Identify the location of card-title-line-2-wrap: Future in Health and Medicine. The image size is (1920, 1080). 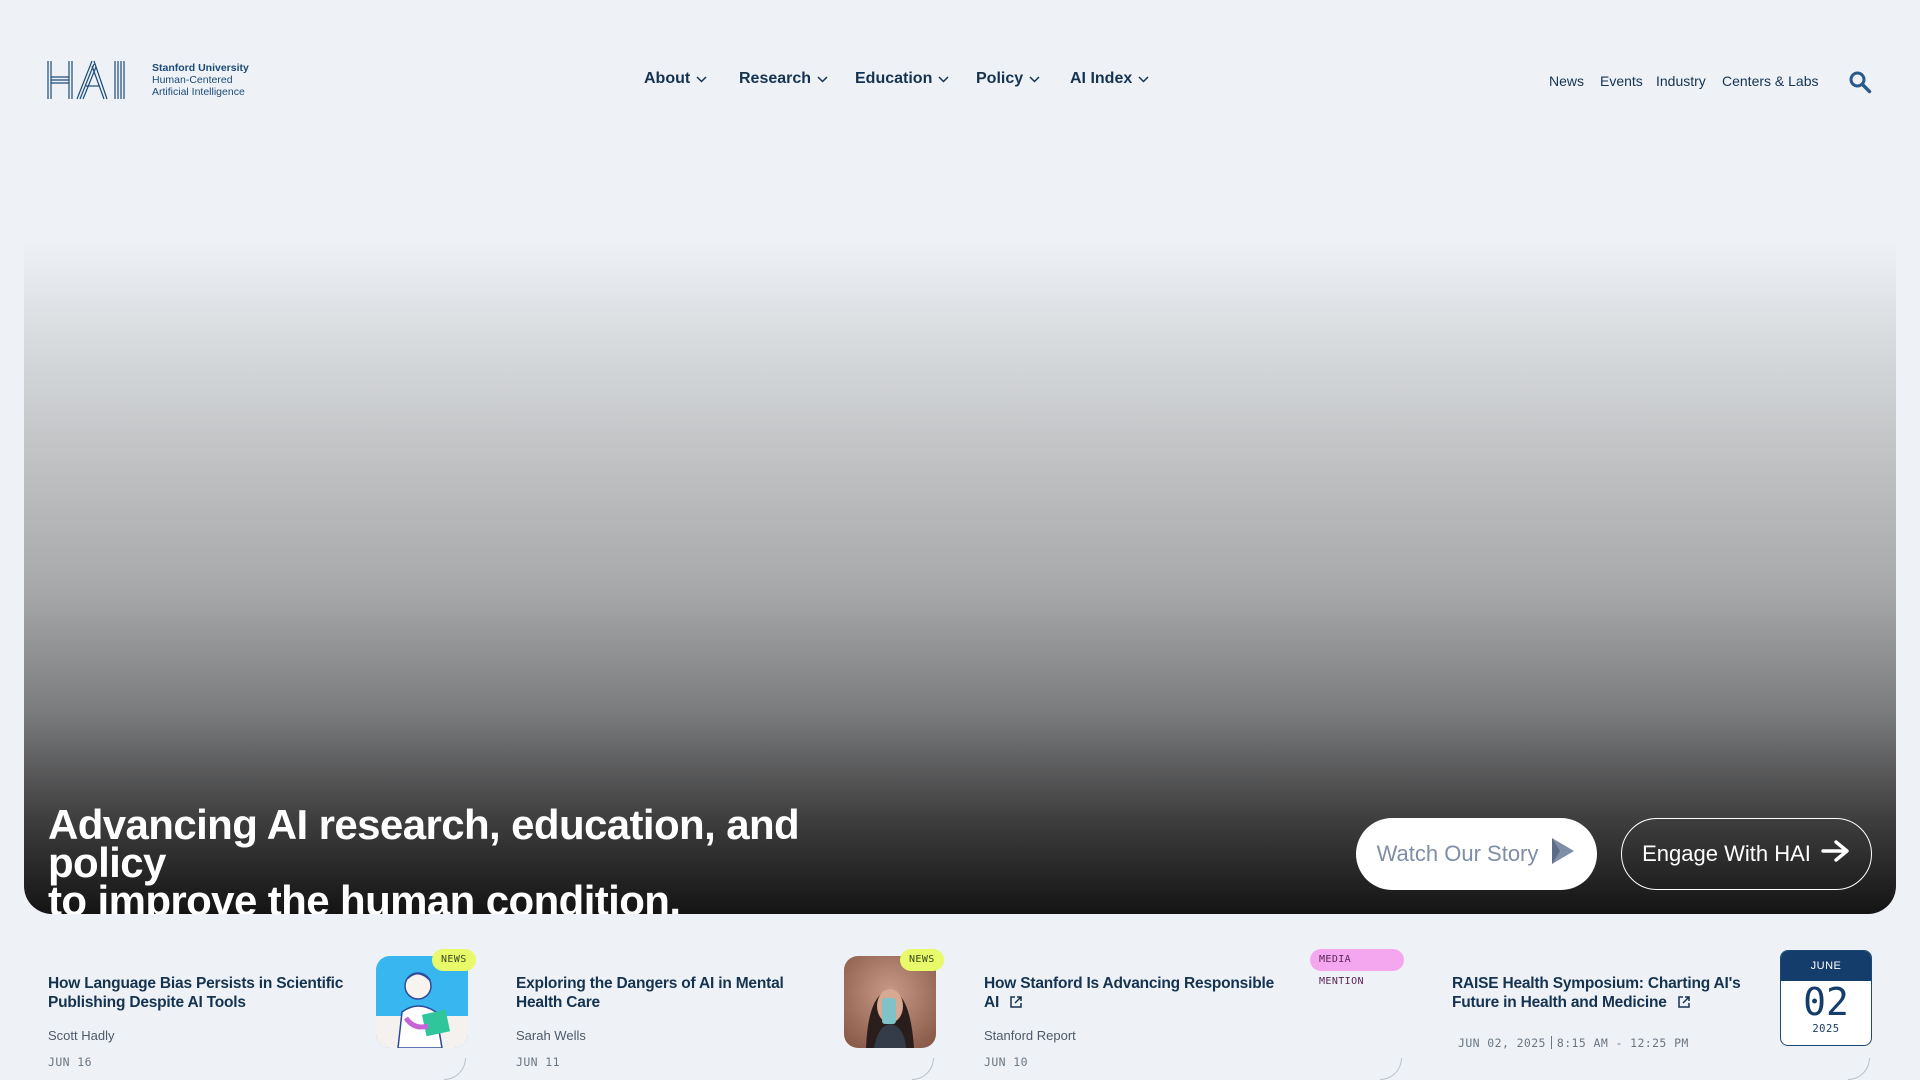
(1596, 1003).